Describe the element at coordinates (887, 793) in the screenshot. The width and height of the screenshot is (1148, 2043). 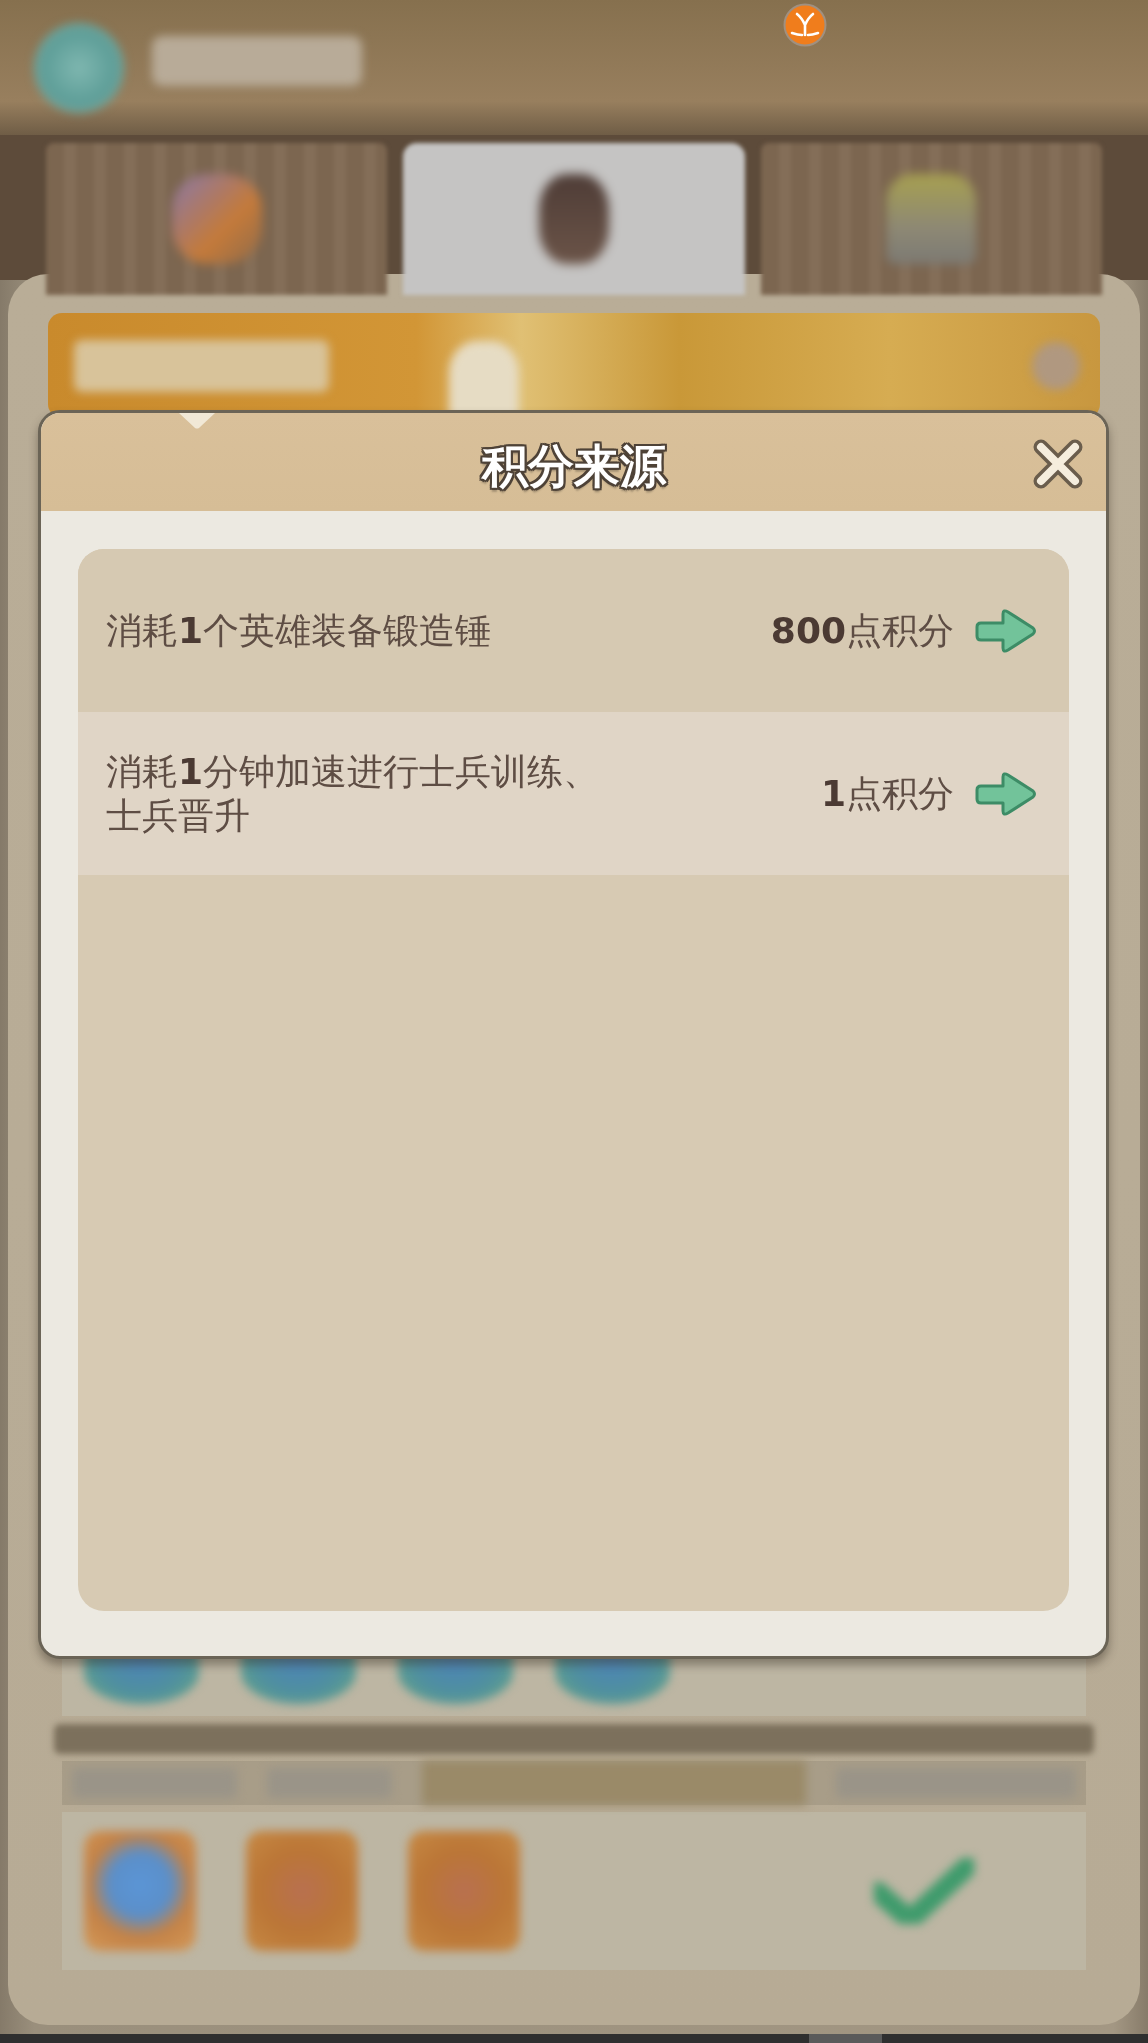
I see `points-value: 1点积分` at that location.